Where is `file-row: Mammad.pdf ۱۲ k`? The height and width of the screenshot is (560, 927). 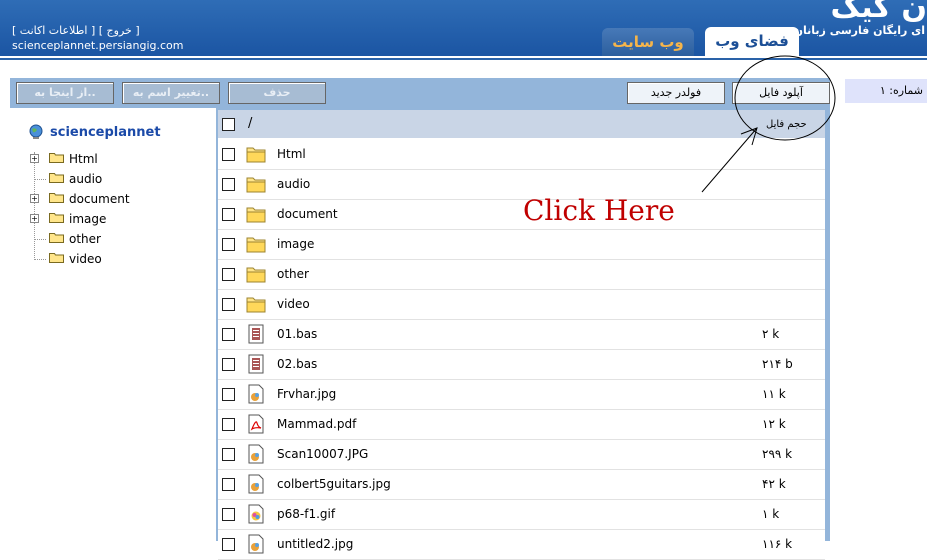 file-row: Mammad.pdf ۱۲ k is located at coordinates (521, 424).